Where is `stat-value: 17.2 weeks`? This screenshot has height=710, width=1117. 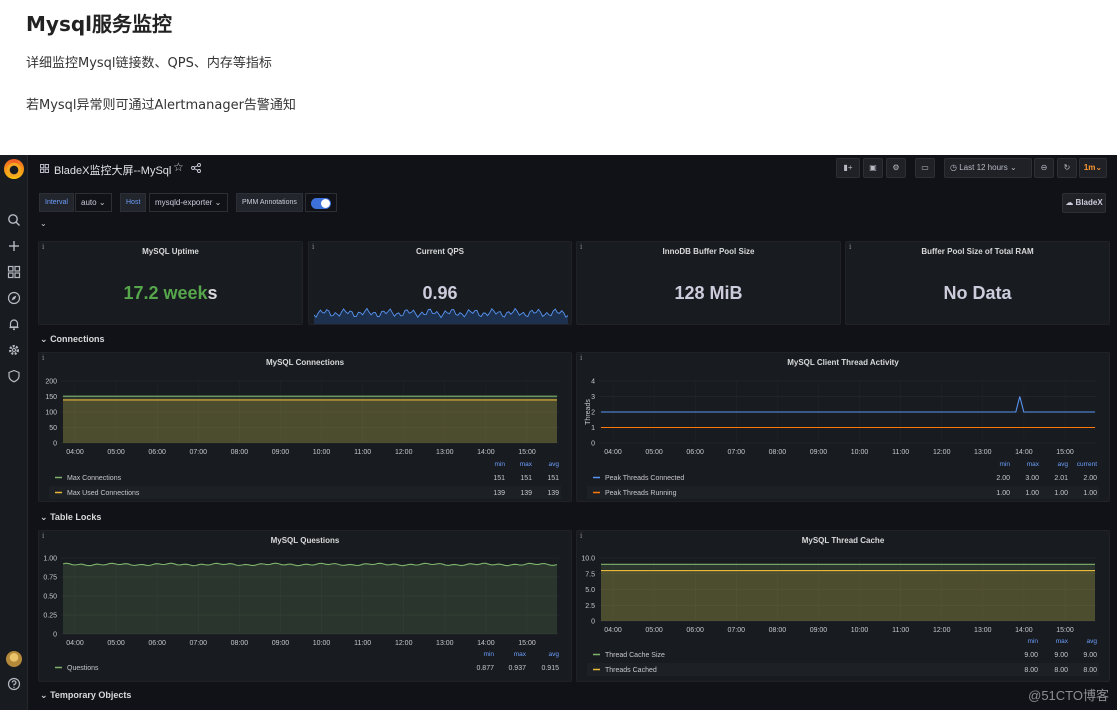 stat-value: 17.2 weeks is located at coordinates (170, 293).